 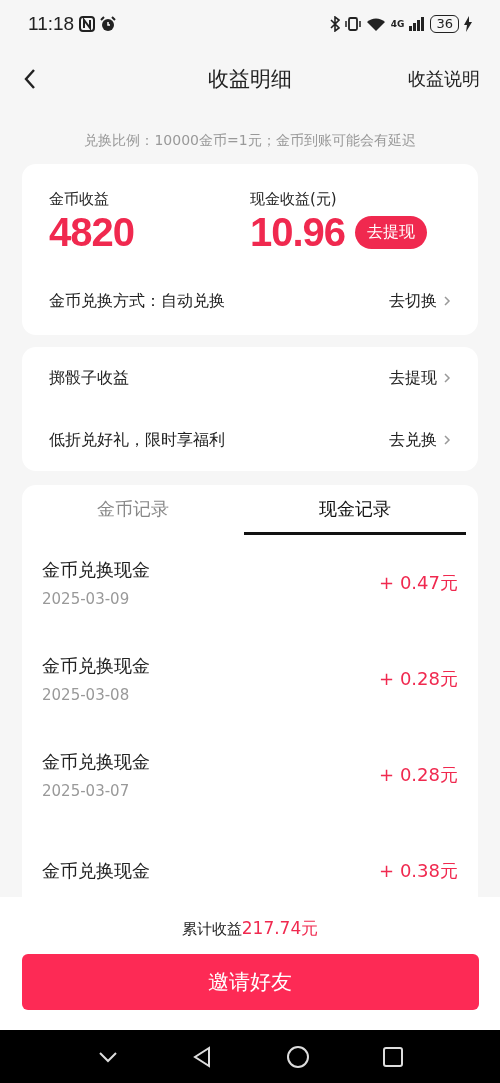 I want to click on withdraw-button: 去提现, so click(x=391, y=232).